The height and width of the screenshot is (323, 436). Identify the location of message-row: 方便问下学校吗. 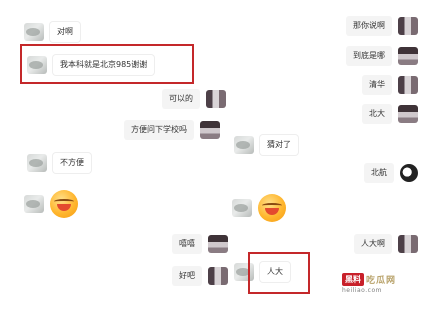
(172, 130).